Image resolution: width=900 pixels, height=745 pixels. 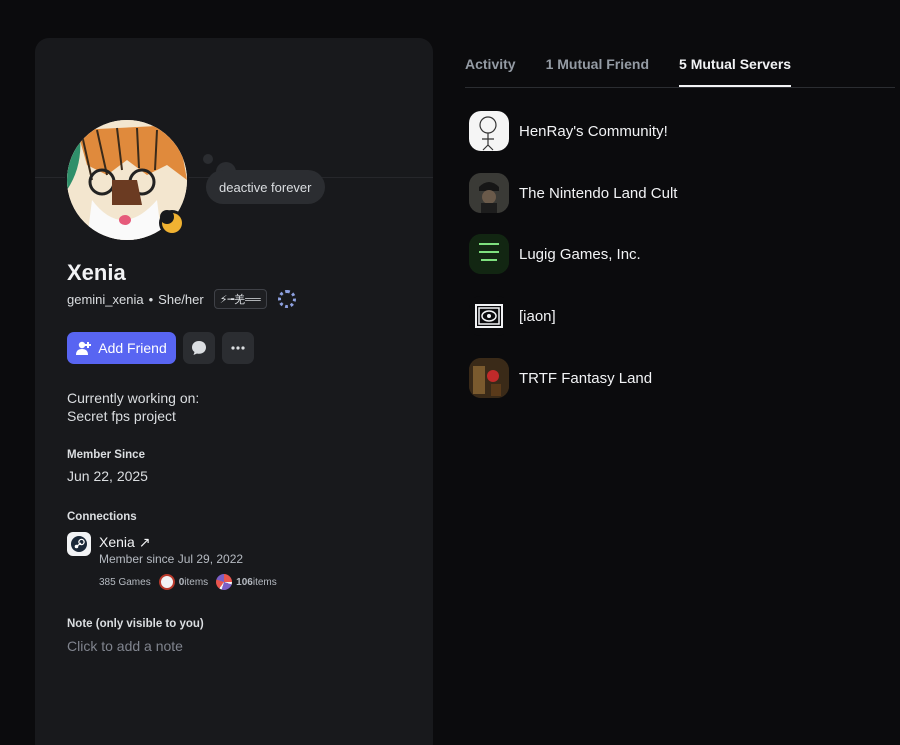 I want to click on custom-status-bubble: deactive forever, so click(x=265, y=187).